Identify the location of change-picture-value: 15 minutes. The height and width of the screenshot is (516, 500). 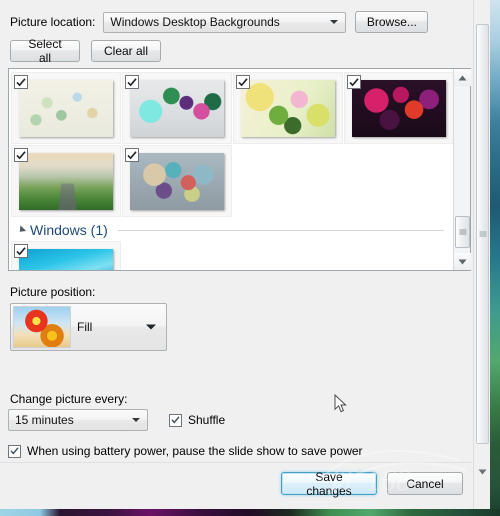
(44, 420).